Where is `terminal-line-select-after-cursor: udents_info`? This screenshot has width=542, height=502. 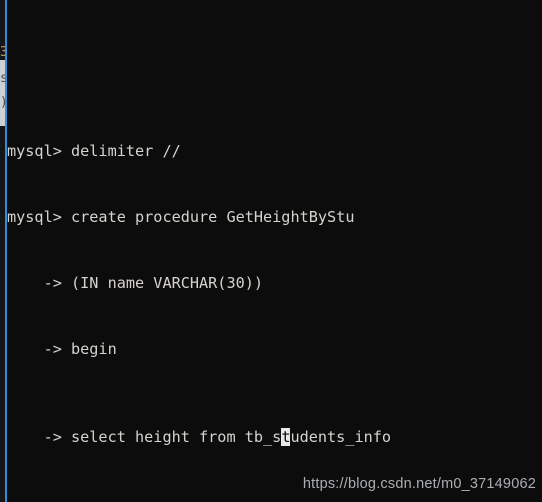
terminal-line-select-after-cursor: udents_info is located at coordinates (341, 437).